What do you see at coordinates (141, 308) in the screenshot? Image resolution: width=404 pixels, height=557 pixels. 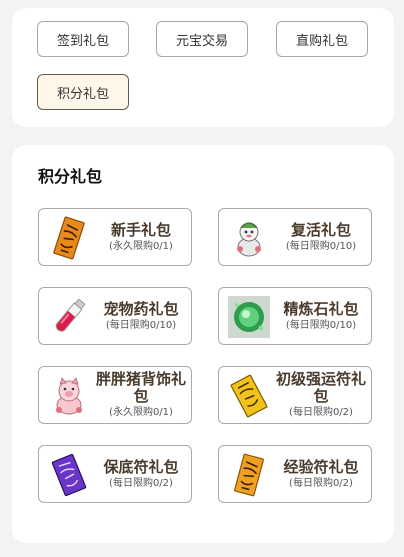 I see `gift-name: 宠物药礼包` at bounding box center [141, 308].